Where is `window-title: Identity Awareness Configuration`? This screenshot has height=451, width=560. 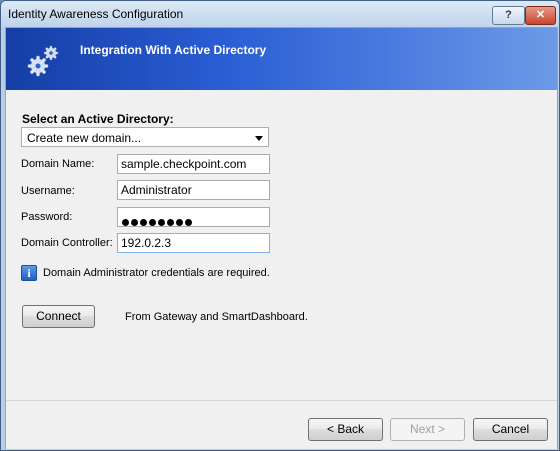
window-title: Identity Awareness Configuration is located at coordinates (96, 14).